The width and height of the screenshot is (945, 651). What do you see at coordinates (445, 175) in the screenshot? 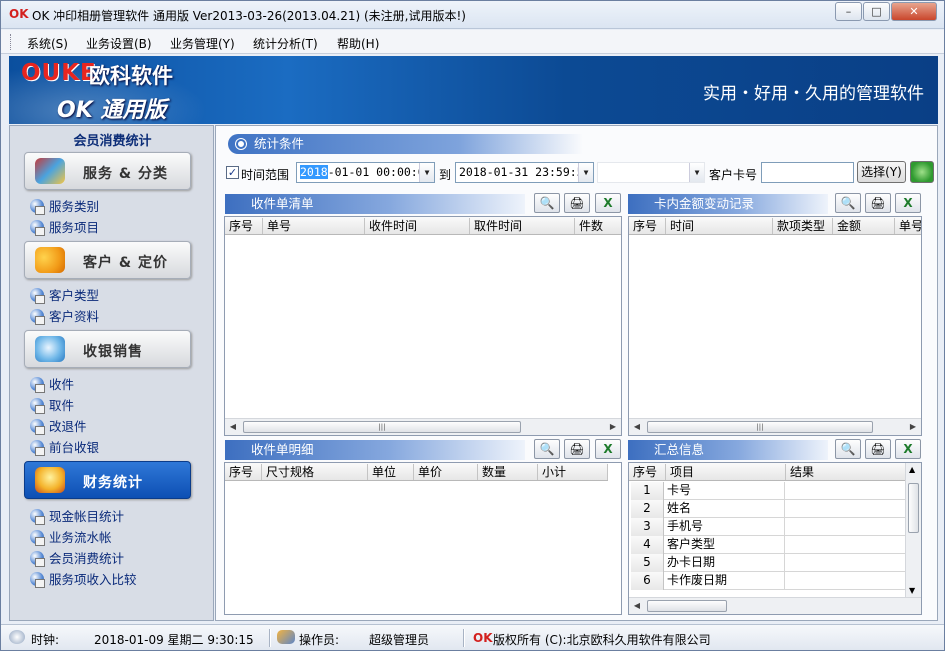
I see `to-label: 到` at bounding box center [445, 175].